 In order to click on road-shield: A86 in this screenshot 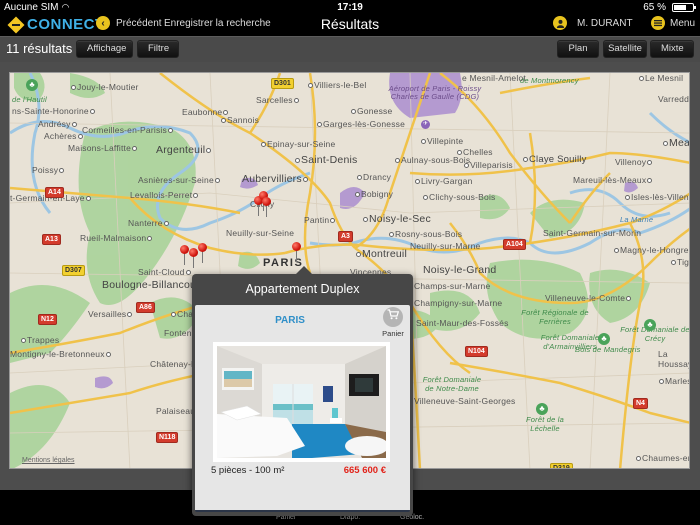, I will do `click(145, 307)`.